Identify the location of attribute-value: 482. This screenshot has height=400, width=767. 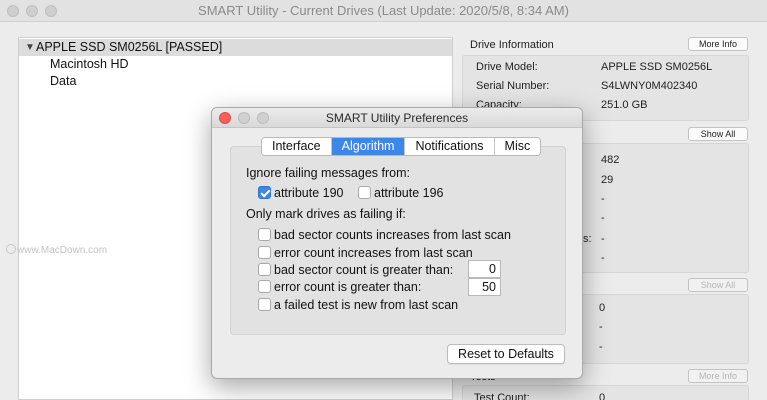
(610, 160).